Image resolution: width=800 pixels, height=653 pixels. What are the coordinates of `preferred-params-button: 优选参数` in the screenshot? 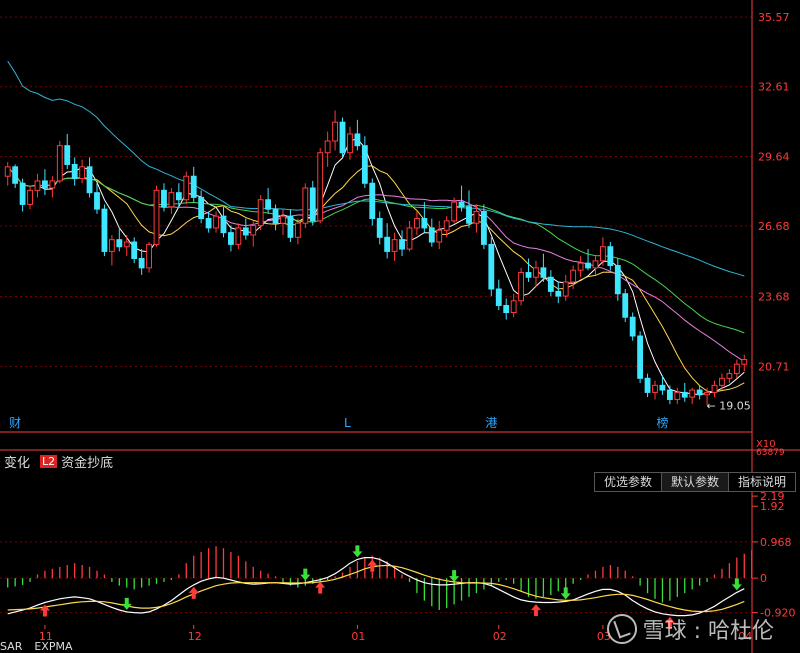 It's located at (627, 482).